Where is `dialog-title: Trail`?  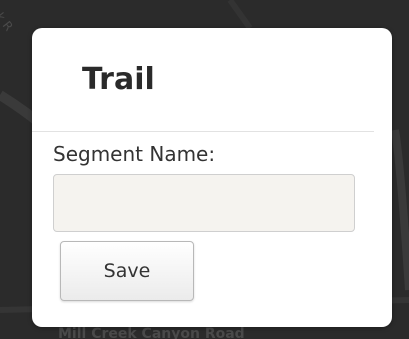
dialog-title: Trail is located at coordinates (118, 79).